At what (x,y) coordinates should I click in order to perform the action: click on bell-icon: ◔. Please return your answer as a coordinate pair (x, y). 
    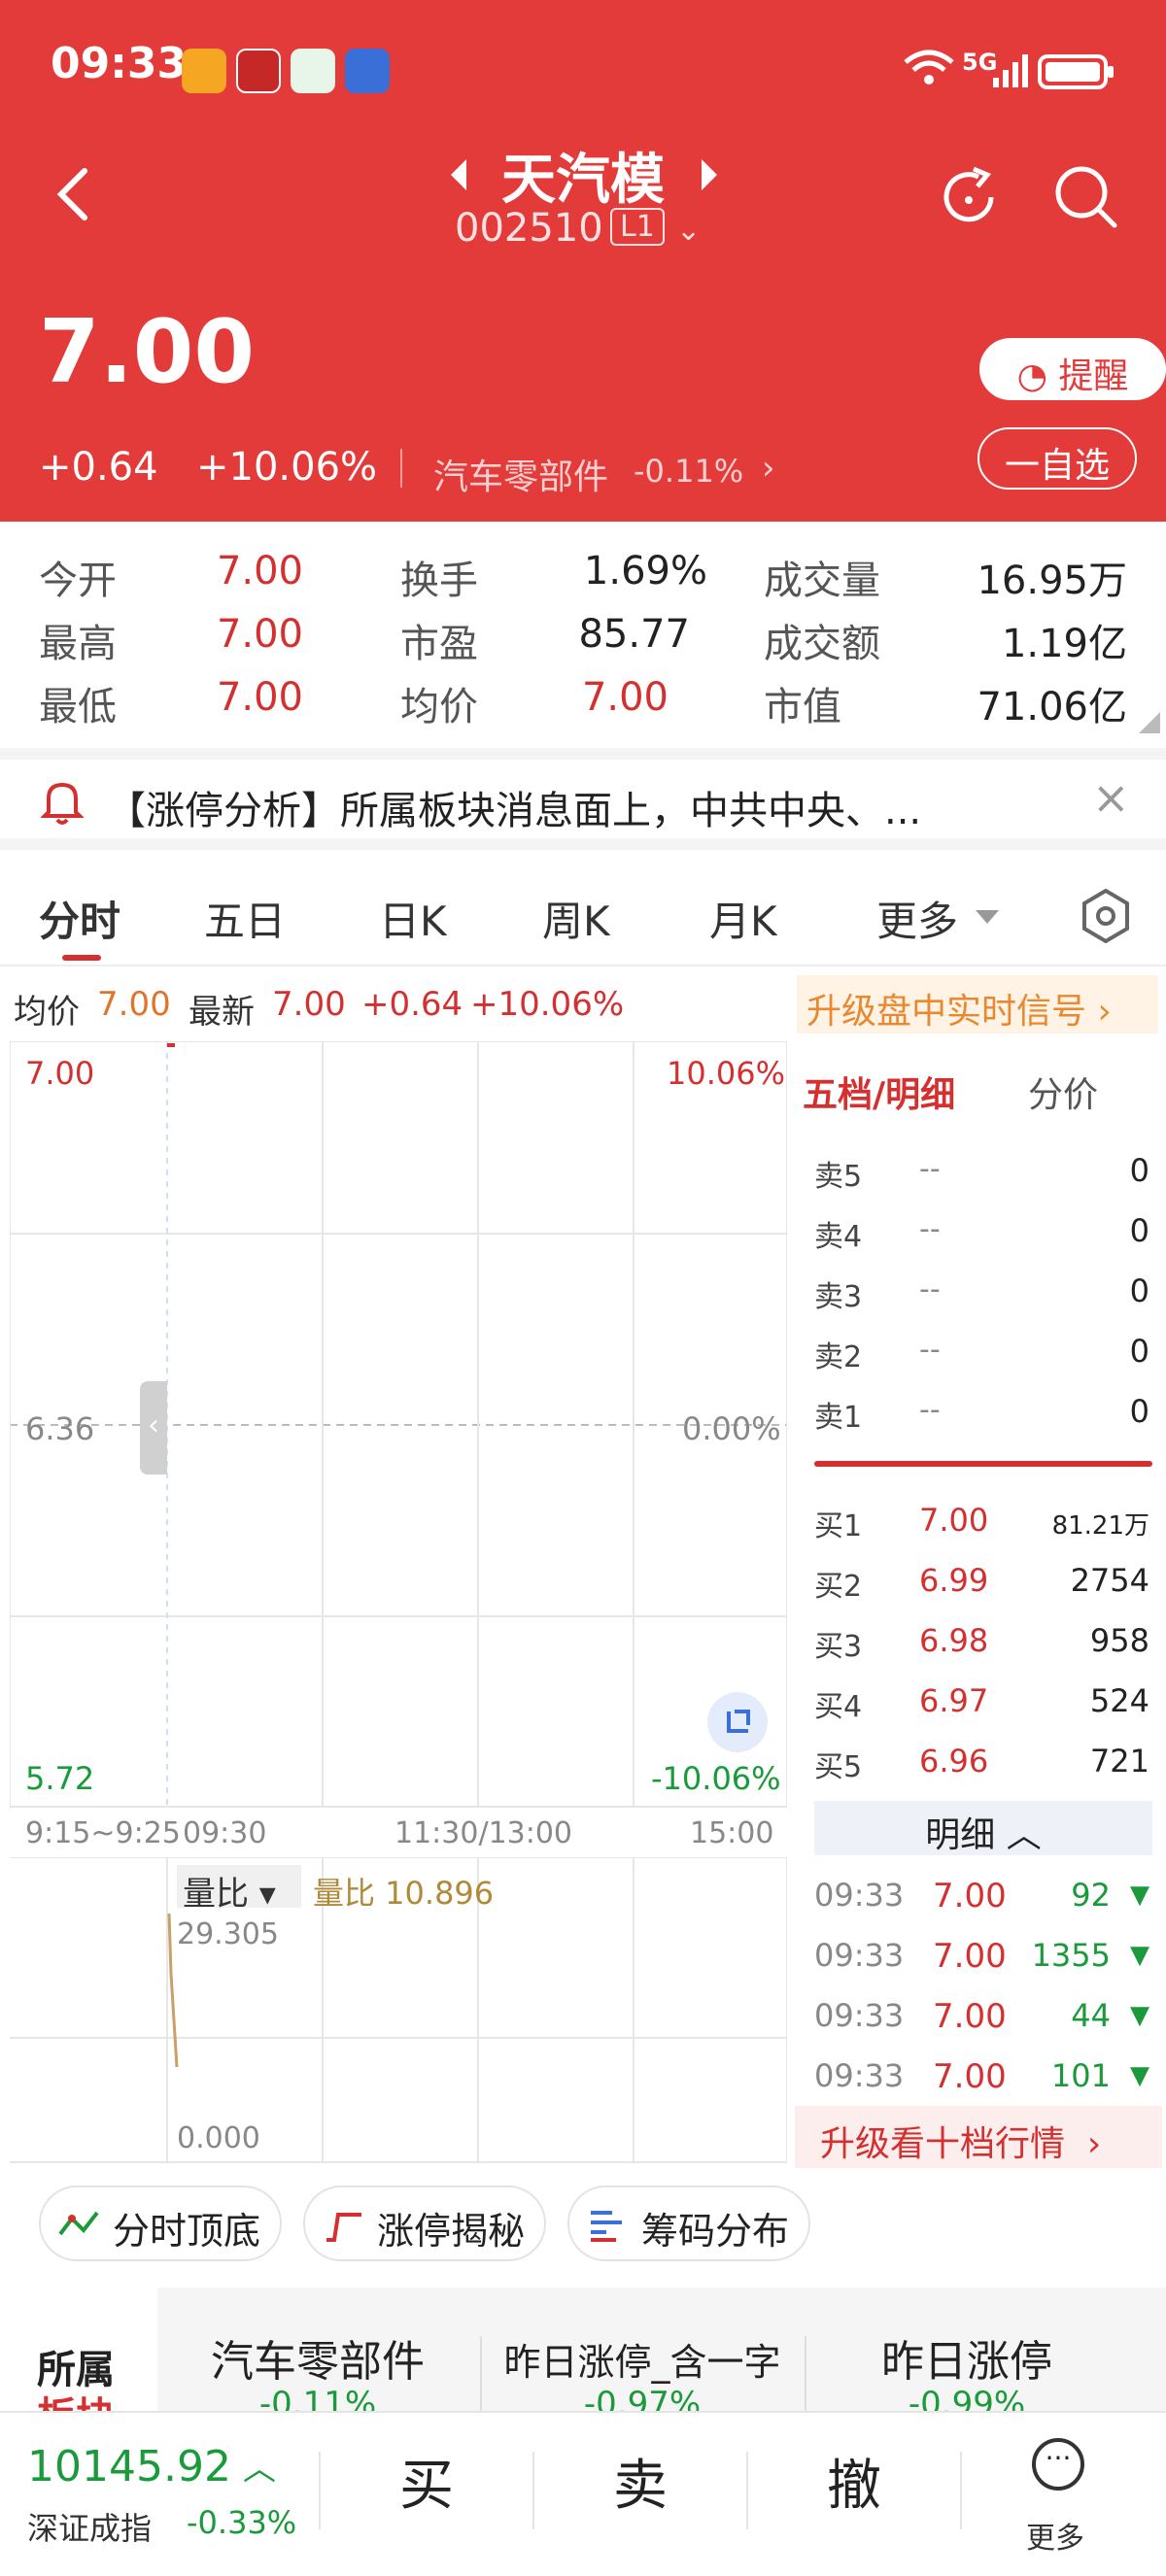
    Looking at the image, I should click on (1037, 376).